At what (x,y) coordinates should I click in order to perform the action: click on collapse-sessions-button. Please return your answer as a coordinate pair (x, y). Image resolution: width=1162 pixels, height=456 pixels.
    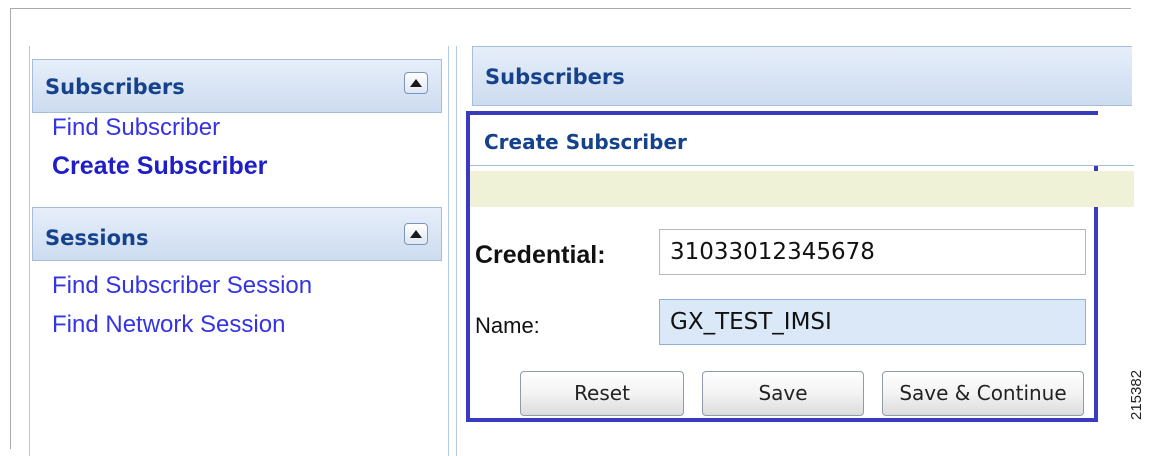
    Looking at the image, I should click on (416, 234).